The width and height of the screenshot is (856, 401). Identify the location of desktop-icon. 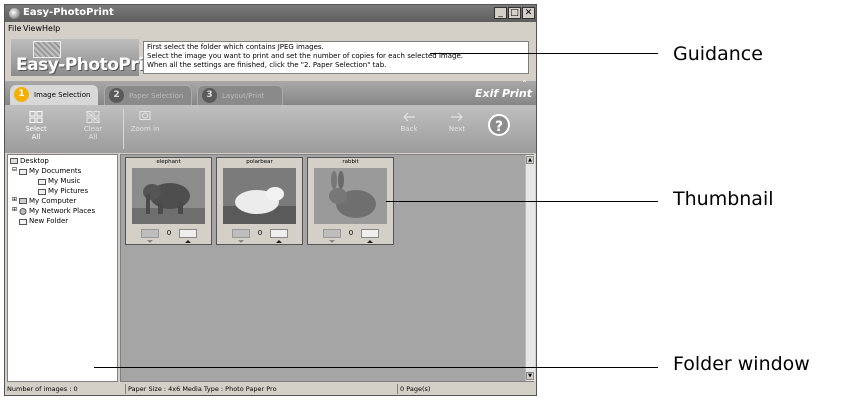
(14, 161).